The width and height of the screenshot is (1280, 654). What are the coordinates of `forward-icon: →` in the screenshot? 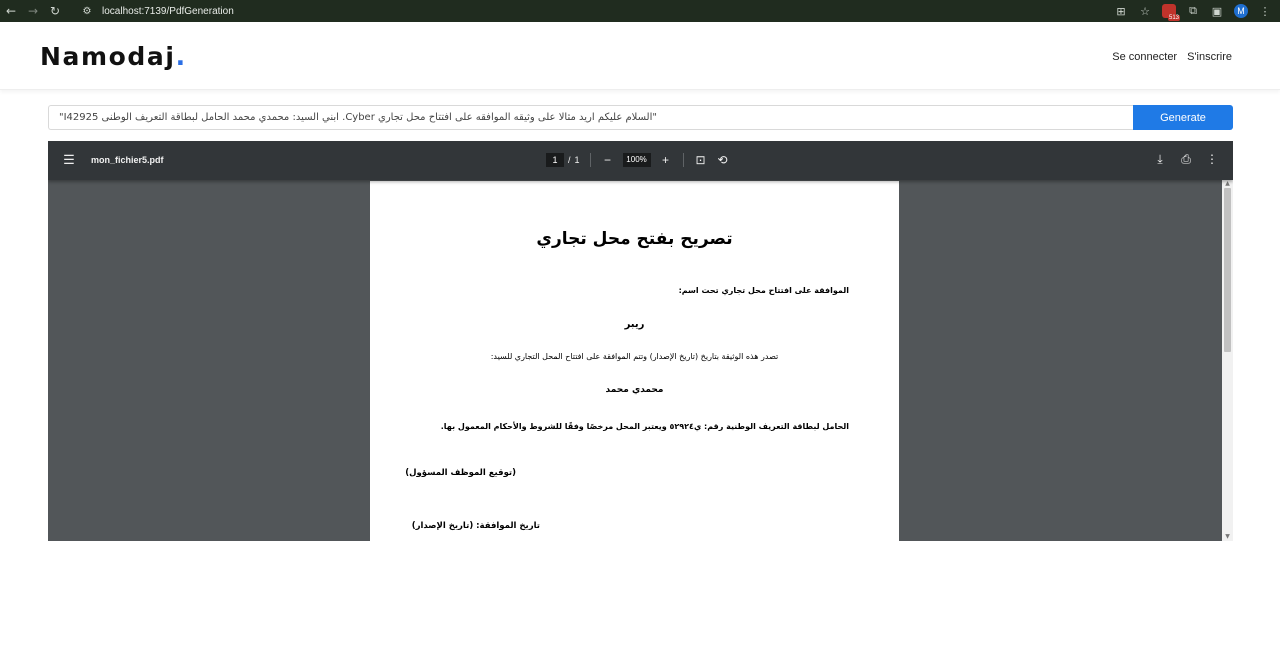 It's located at (33, 11).